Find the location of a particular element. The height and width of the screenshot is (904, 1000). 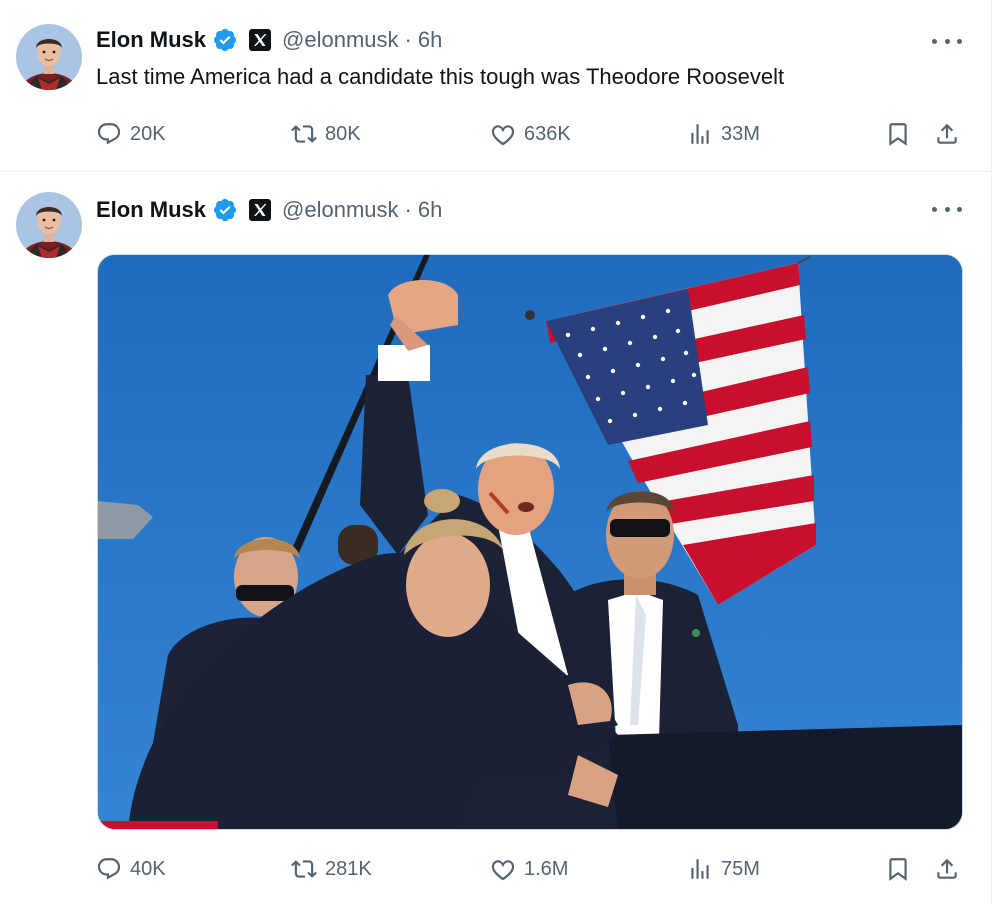

reply-button: 20K is located at coordinates (131, 134).